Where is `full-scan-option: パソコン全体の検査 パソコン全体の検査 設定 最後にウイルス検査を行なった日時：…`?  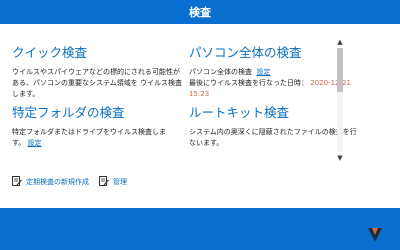
full-scan-option: パソコン全体の検査 パソコン全体の検査 設定 最後にウイルス検査を行なった日時：… is located at coordinates (274, 71).